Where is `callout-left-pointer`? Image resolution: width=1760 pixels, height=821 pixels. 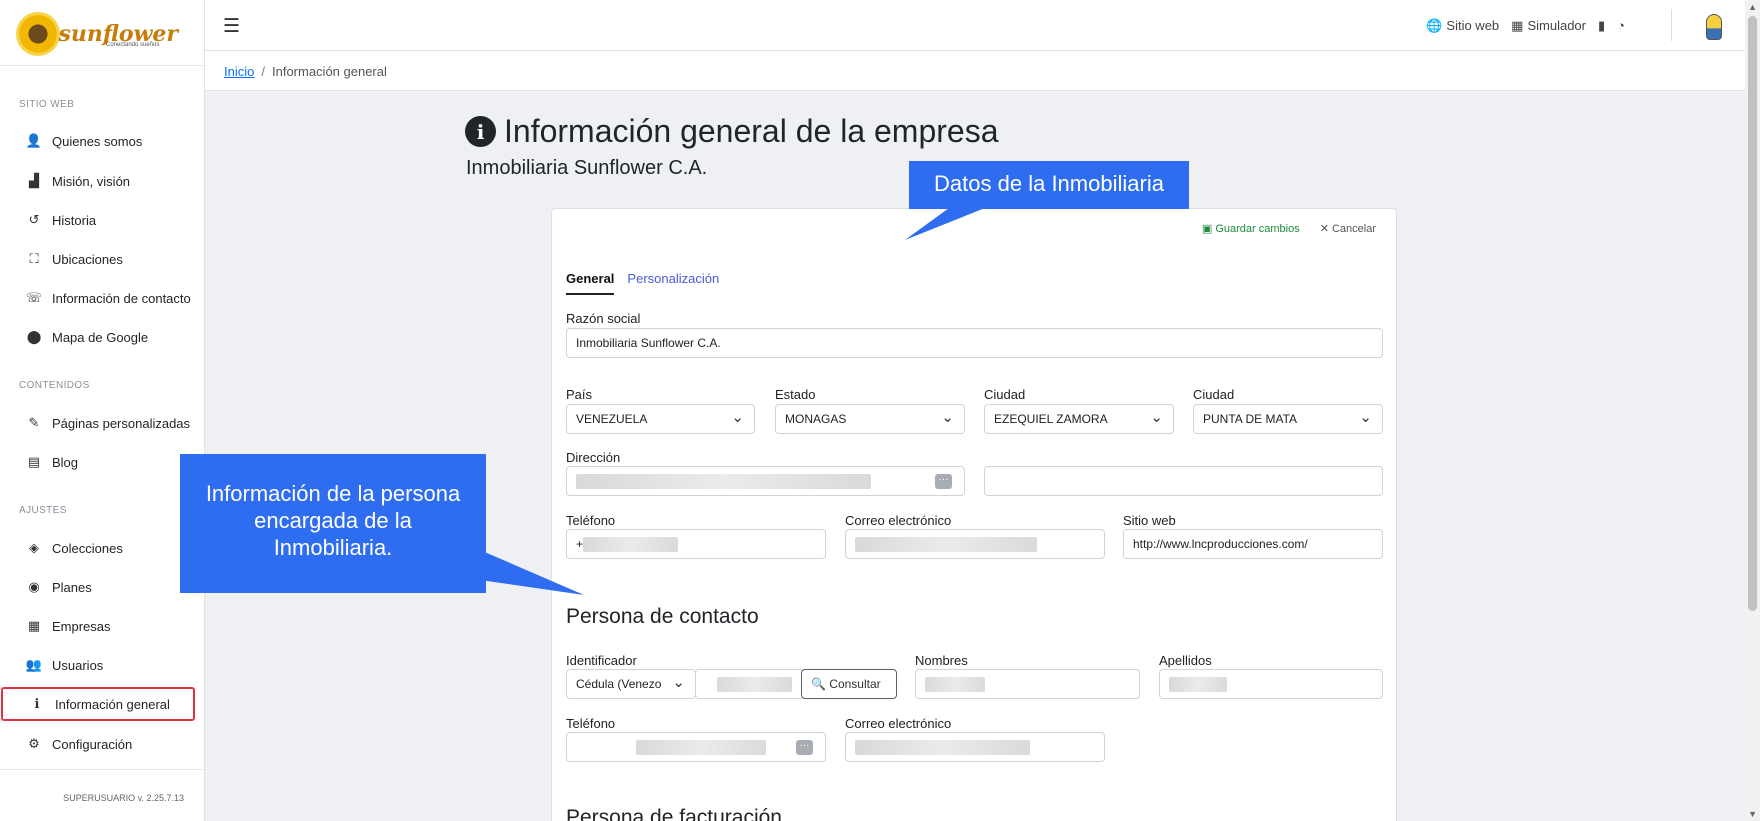
callout-left-pointer is located at coordinates (532, 572).